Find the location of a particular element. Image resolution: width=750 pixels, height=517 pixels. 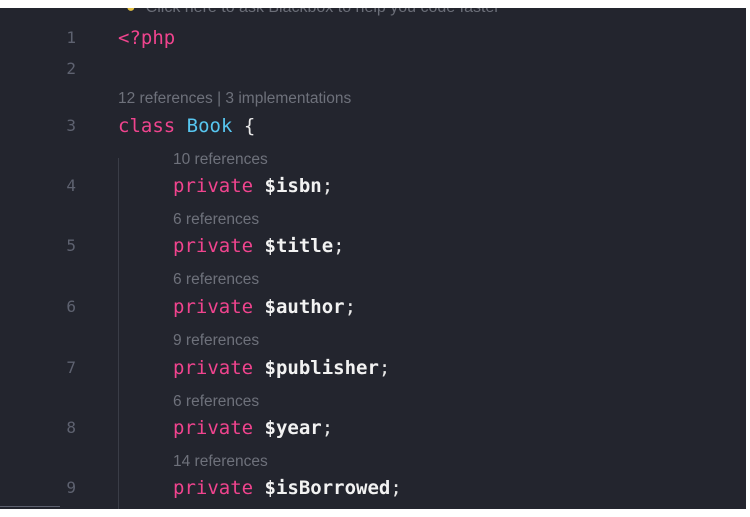

next-line-number-stub is located at coordinates (30, 506).